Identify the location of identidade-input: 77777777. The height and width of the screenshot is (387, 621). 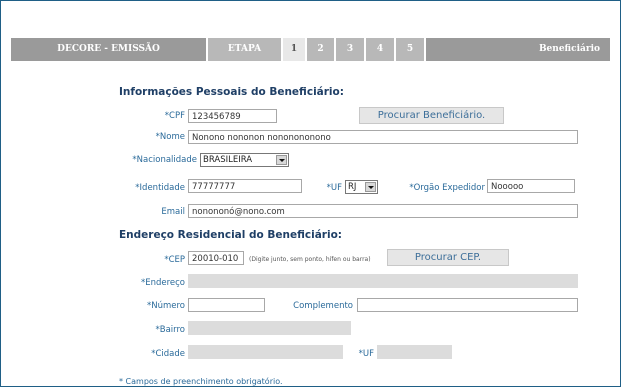
(245, 186).